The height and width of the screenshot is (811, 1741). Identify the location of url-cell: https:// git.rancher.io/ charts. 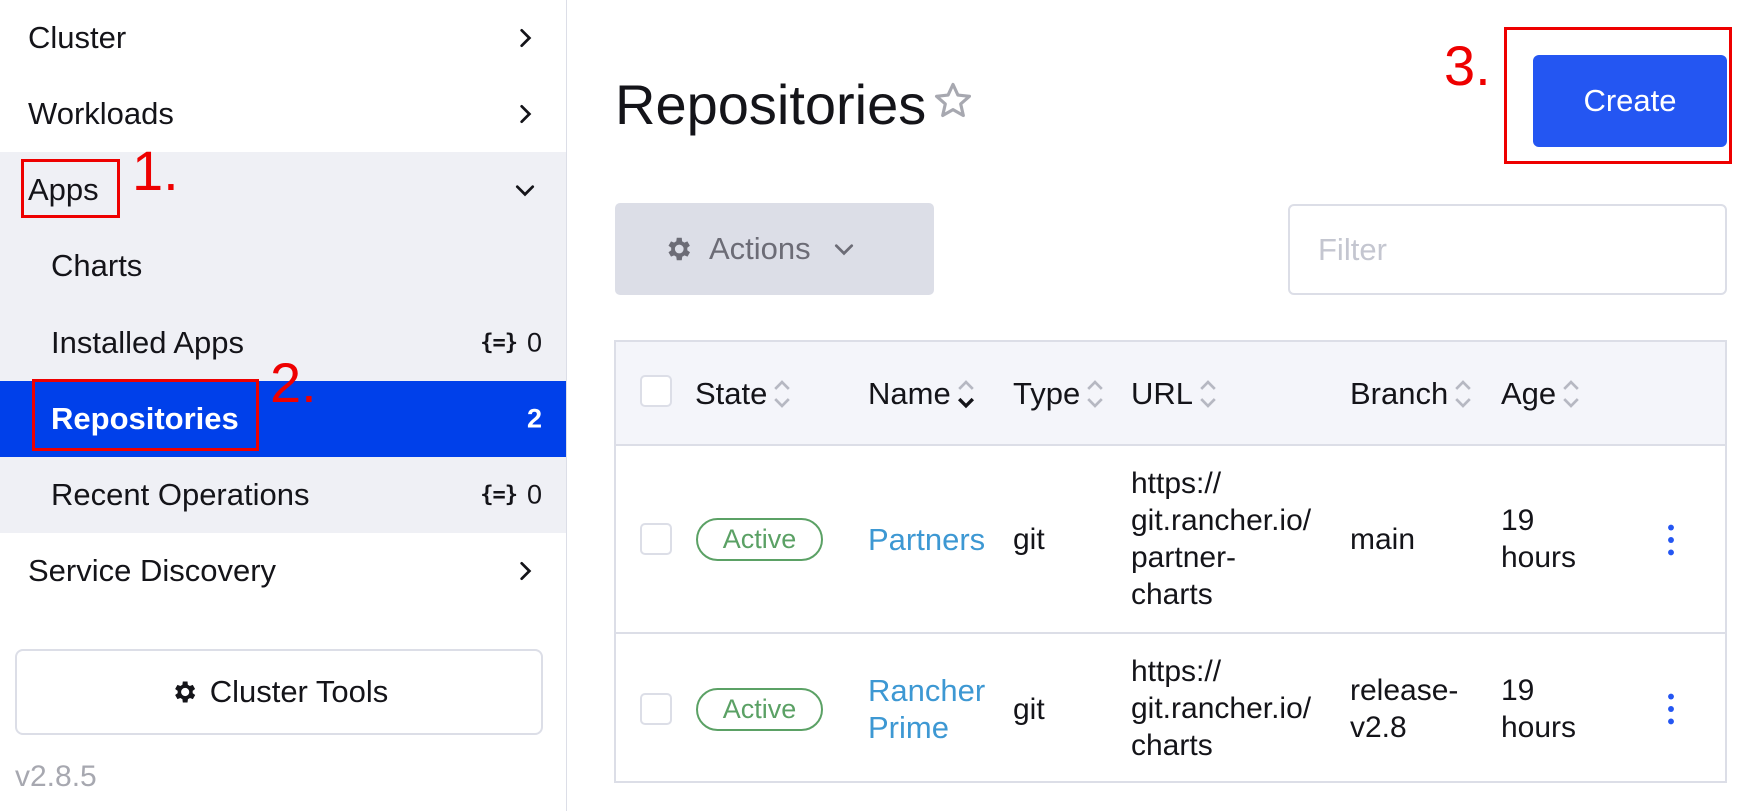
(1221, 708).